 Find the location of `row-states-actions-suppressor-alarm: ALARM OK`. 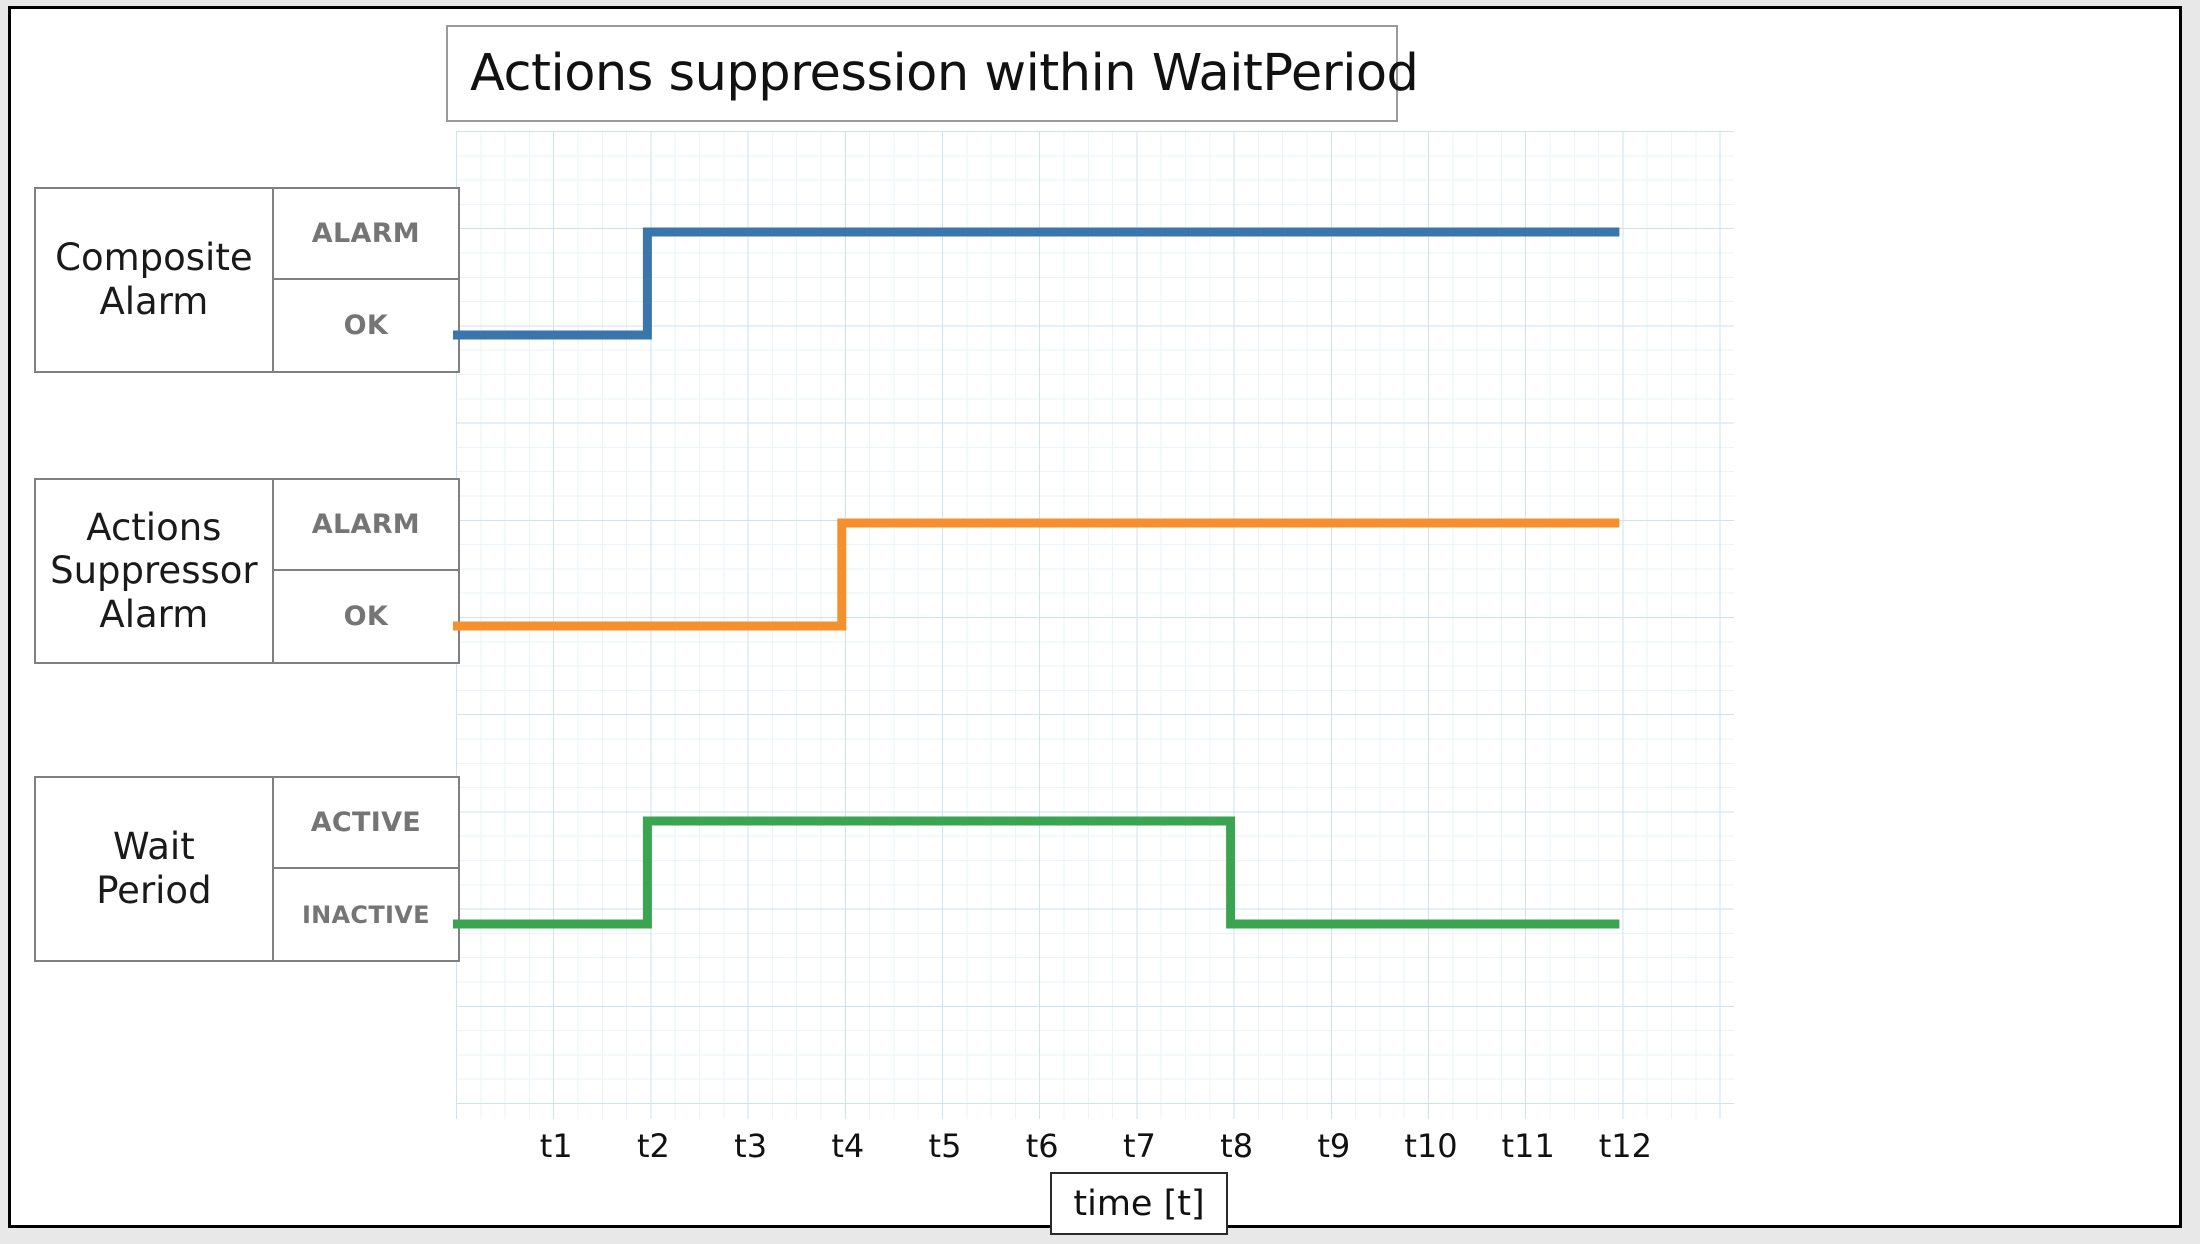

row-states-actions-suppressor-alarm: ALARM OK is located at coordinates (365, 571).